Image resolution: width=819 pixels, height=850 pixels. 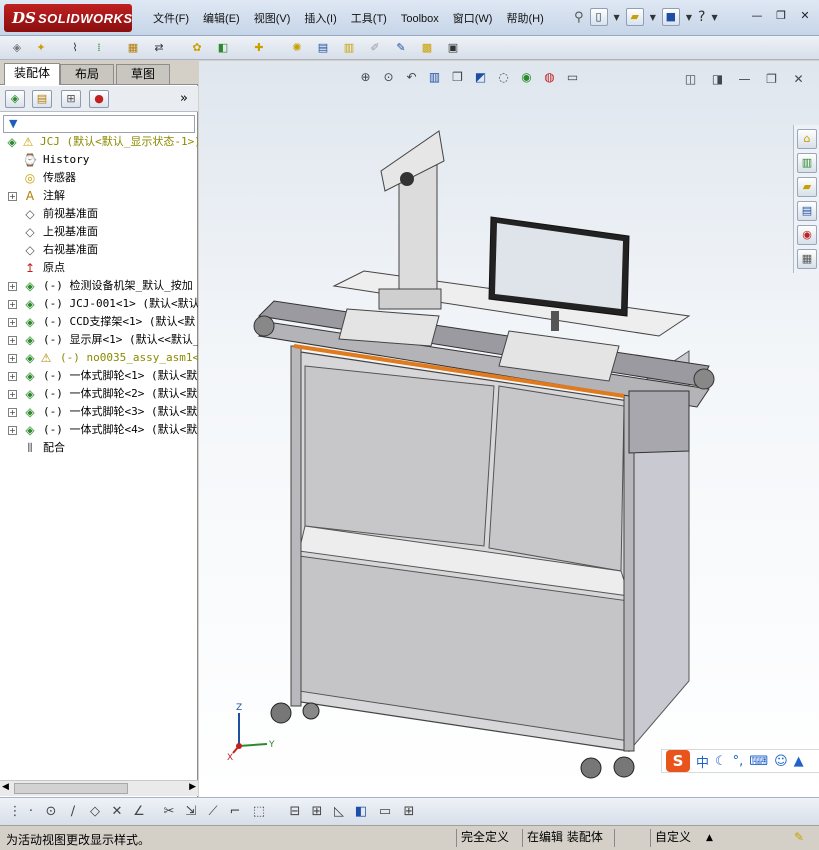 What do you see at coordinates (171, 19) in the screenshot?
I see `menu-file: 文件(F)` at bounding box center [171, 19].